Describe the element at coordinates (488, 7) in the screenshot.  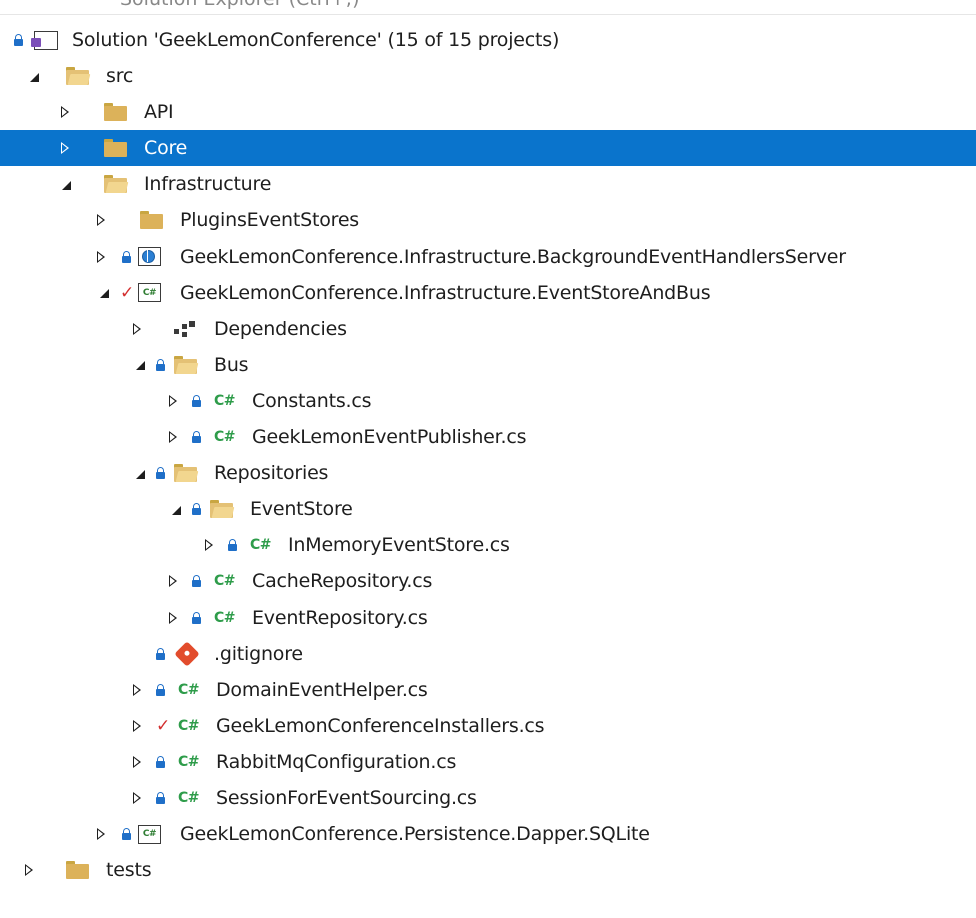
I see `panel-header-partial: Solution Explorer (Ctrl+;)` at that location.